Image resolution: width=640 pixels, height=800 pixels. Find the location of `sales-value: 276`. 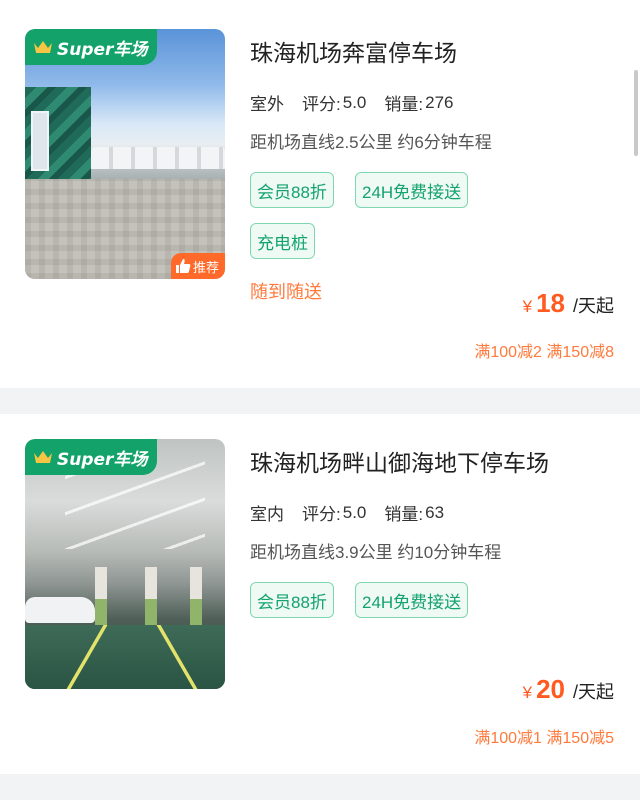

sales-value: 276 is located at coordinates (439, 102).